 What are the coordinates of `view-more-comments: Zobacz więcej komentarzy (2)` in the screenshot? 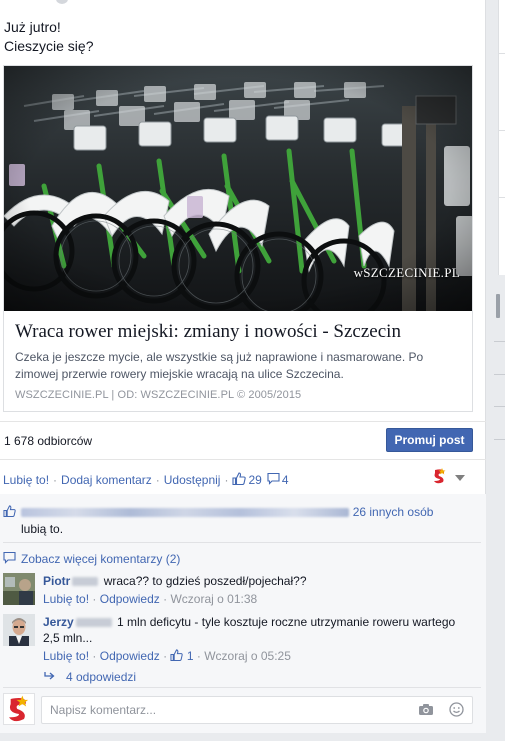 It's located at (91, 559).